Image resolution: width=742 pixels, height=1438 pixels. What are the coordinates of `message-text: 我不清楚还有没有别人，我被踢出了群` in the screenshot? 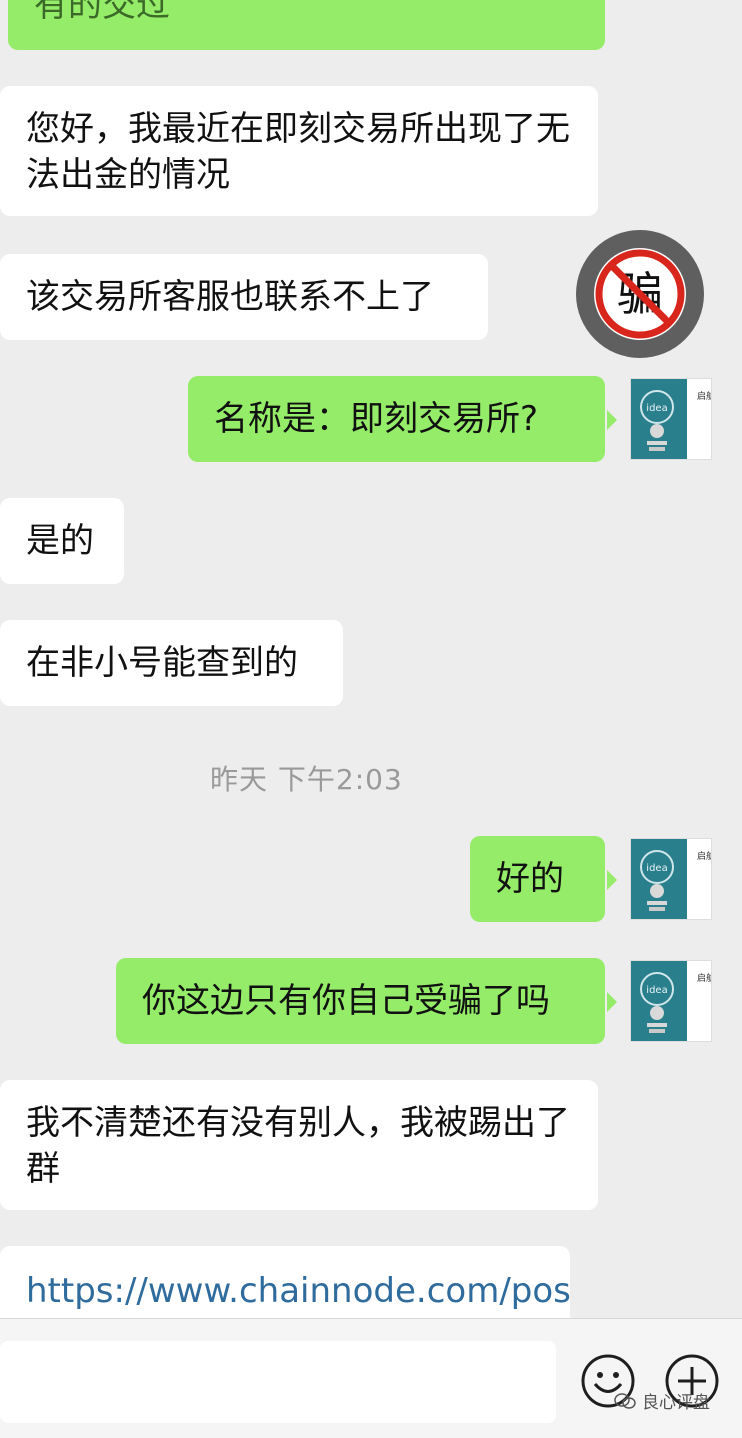 It's located at (298, 1146).